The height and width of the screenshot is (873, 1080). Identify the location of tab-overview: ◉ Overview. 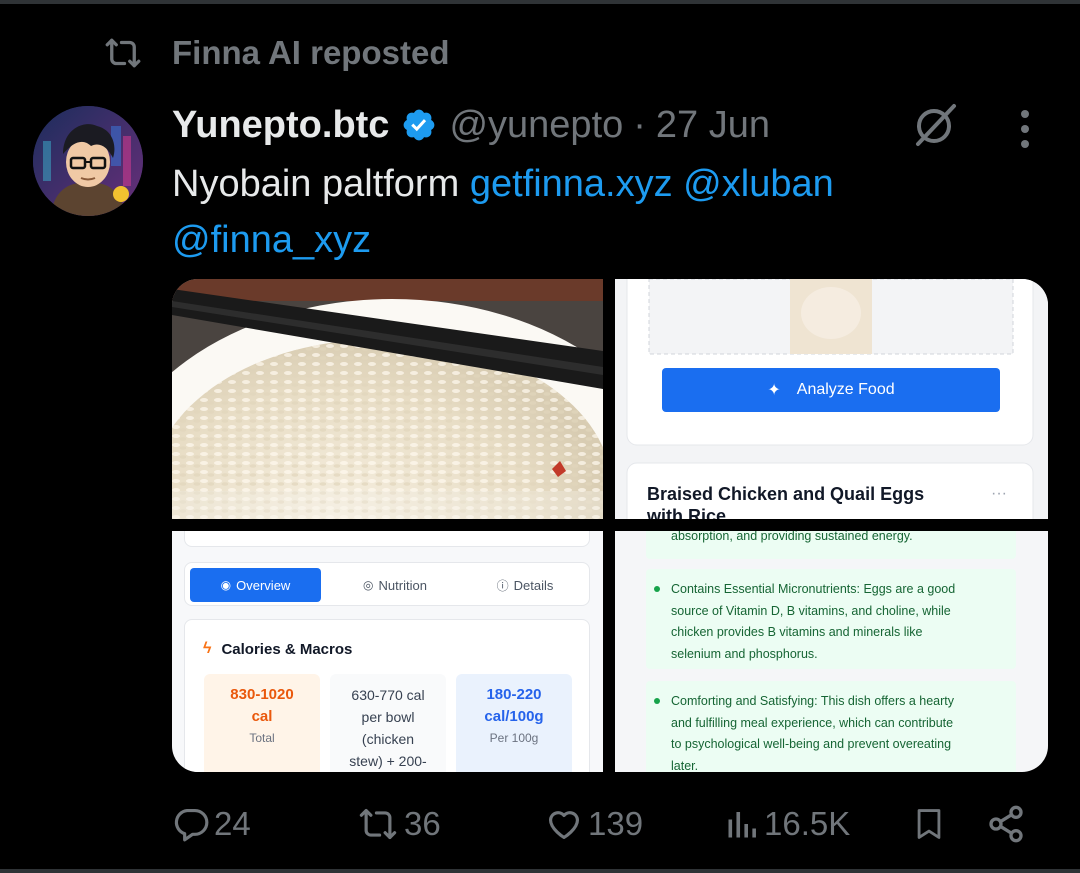
(255, 585).